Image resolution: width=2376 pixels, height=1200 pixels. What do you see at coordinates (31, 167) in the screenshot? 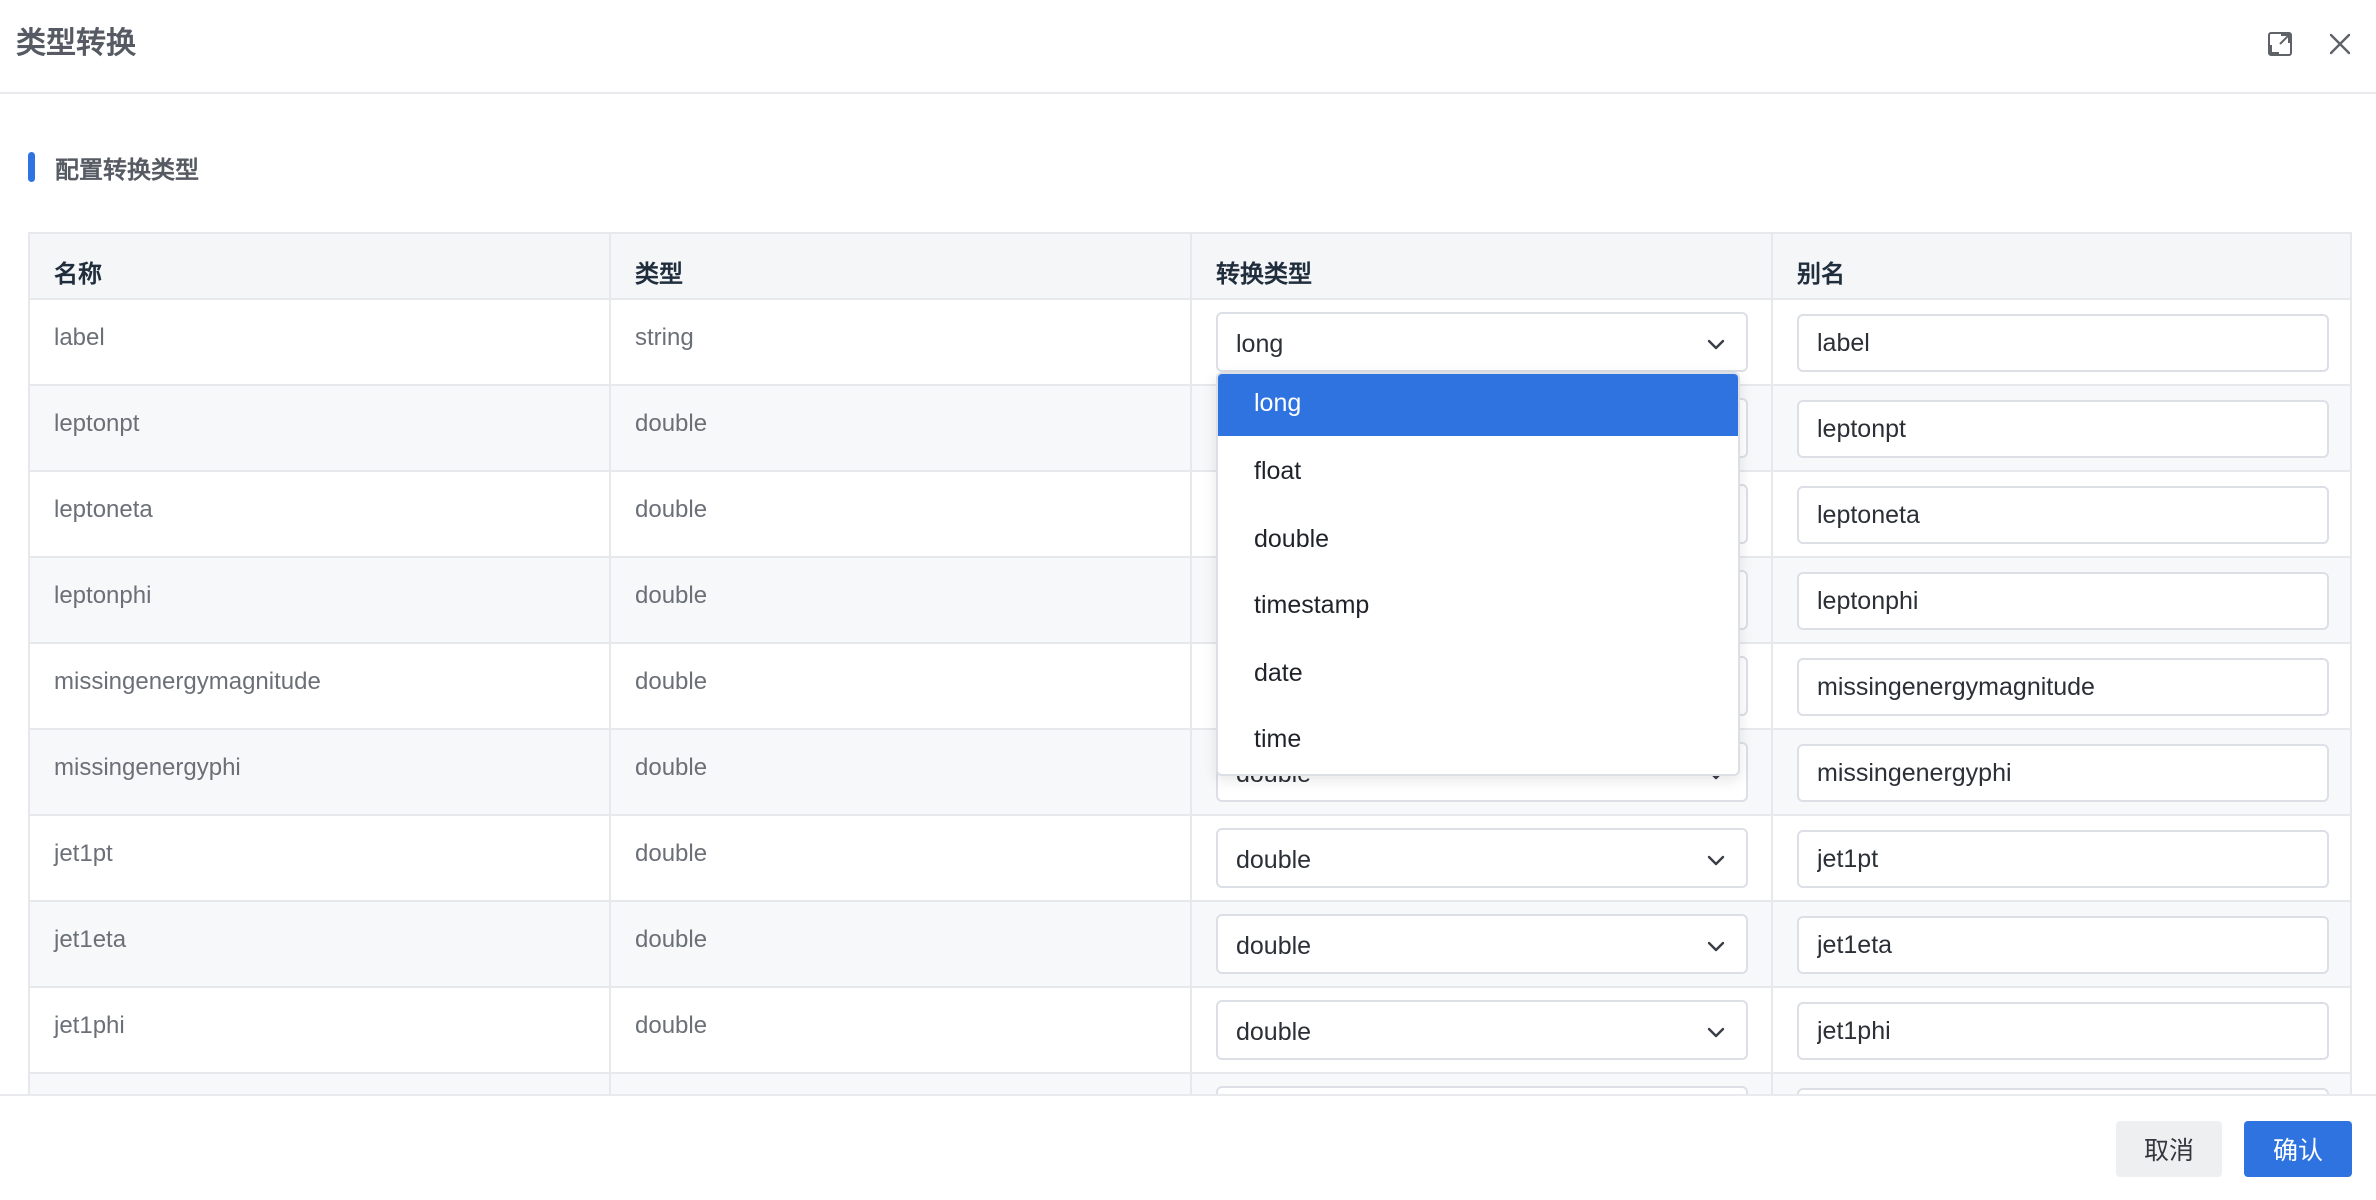
I see `section-accent-bar` at bounding box center [31, 167].